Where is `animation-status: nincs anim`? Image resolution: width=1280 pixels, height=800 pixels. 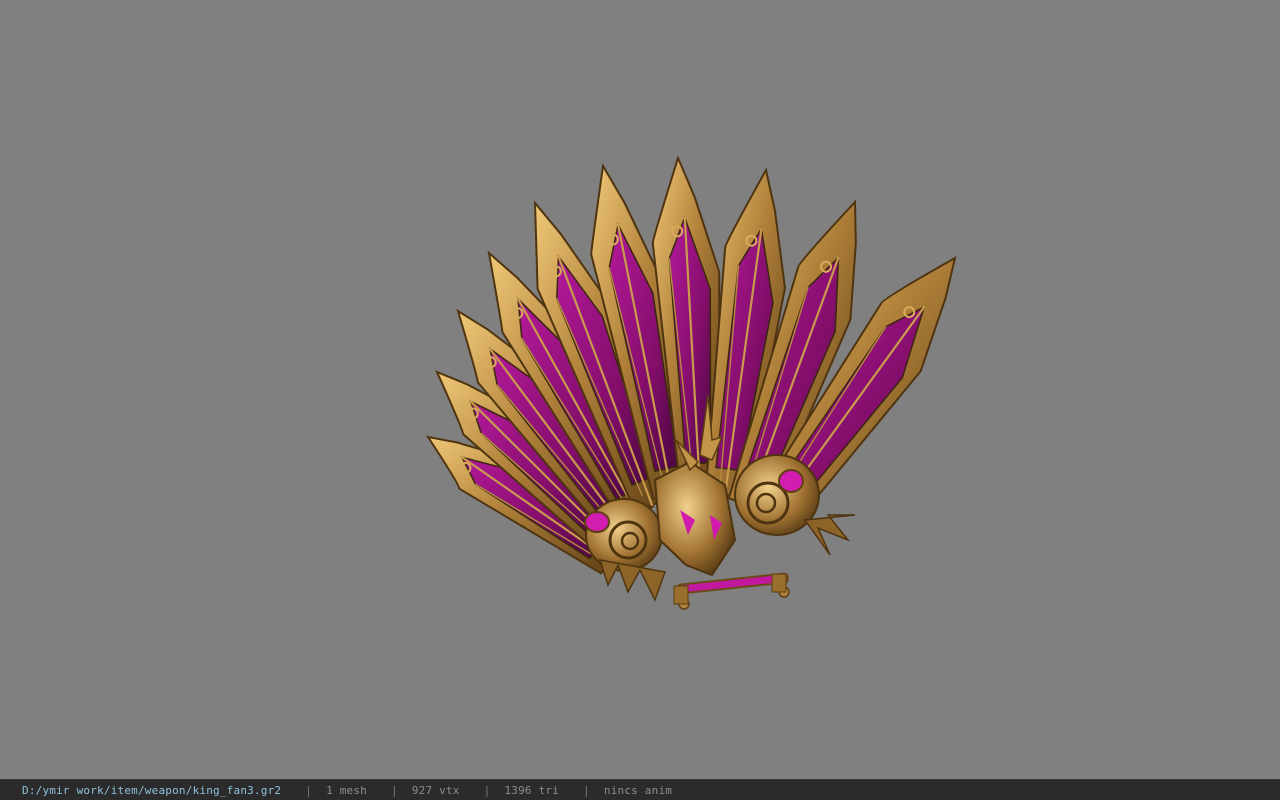
animation-status: nincs anim is located at coordinates (638, 790).